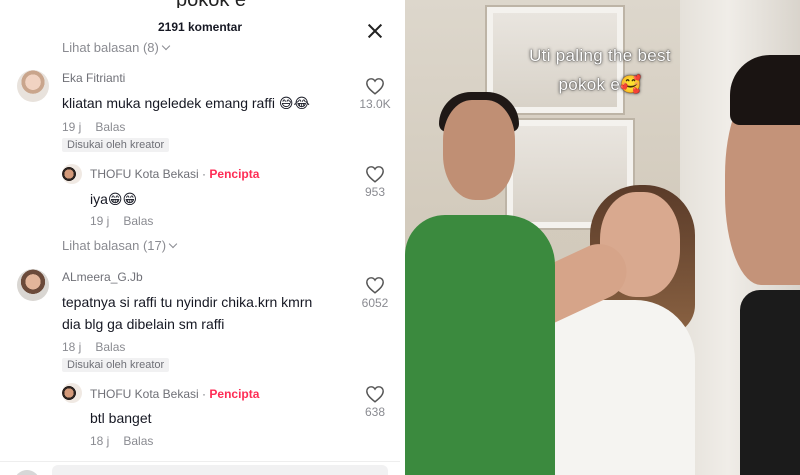 Image resolution: width=800 pixels, height=475 pixels. What do you see at coordinates (72, 127) in the screenshot?
I see `comment-time: 19 j` at bounding box center [72, 127].